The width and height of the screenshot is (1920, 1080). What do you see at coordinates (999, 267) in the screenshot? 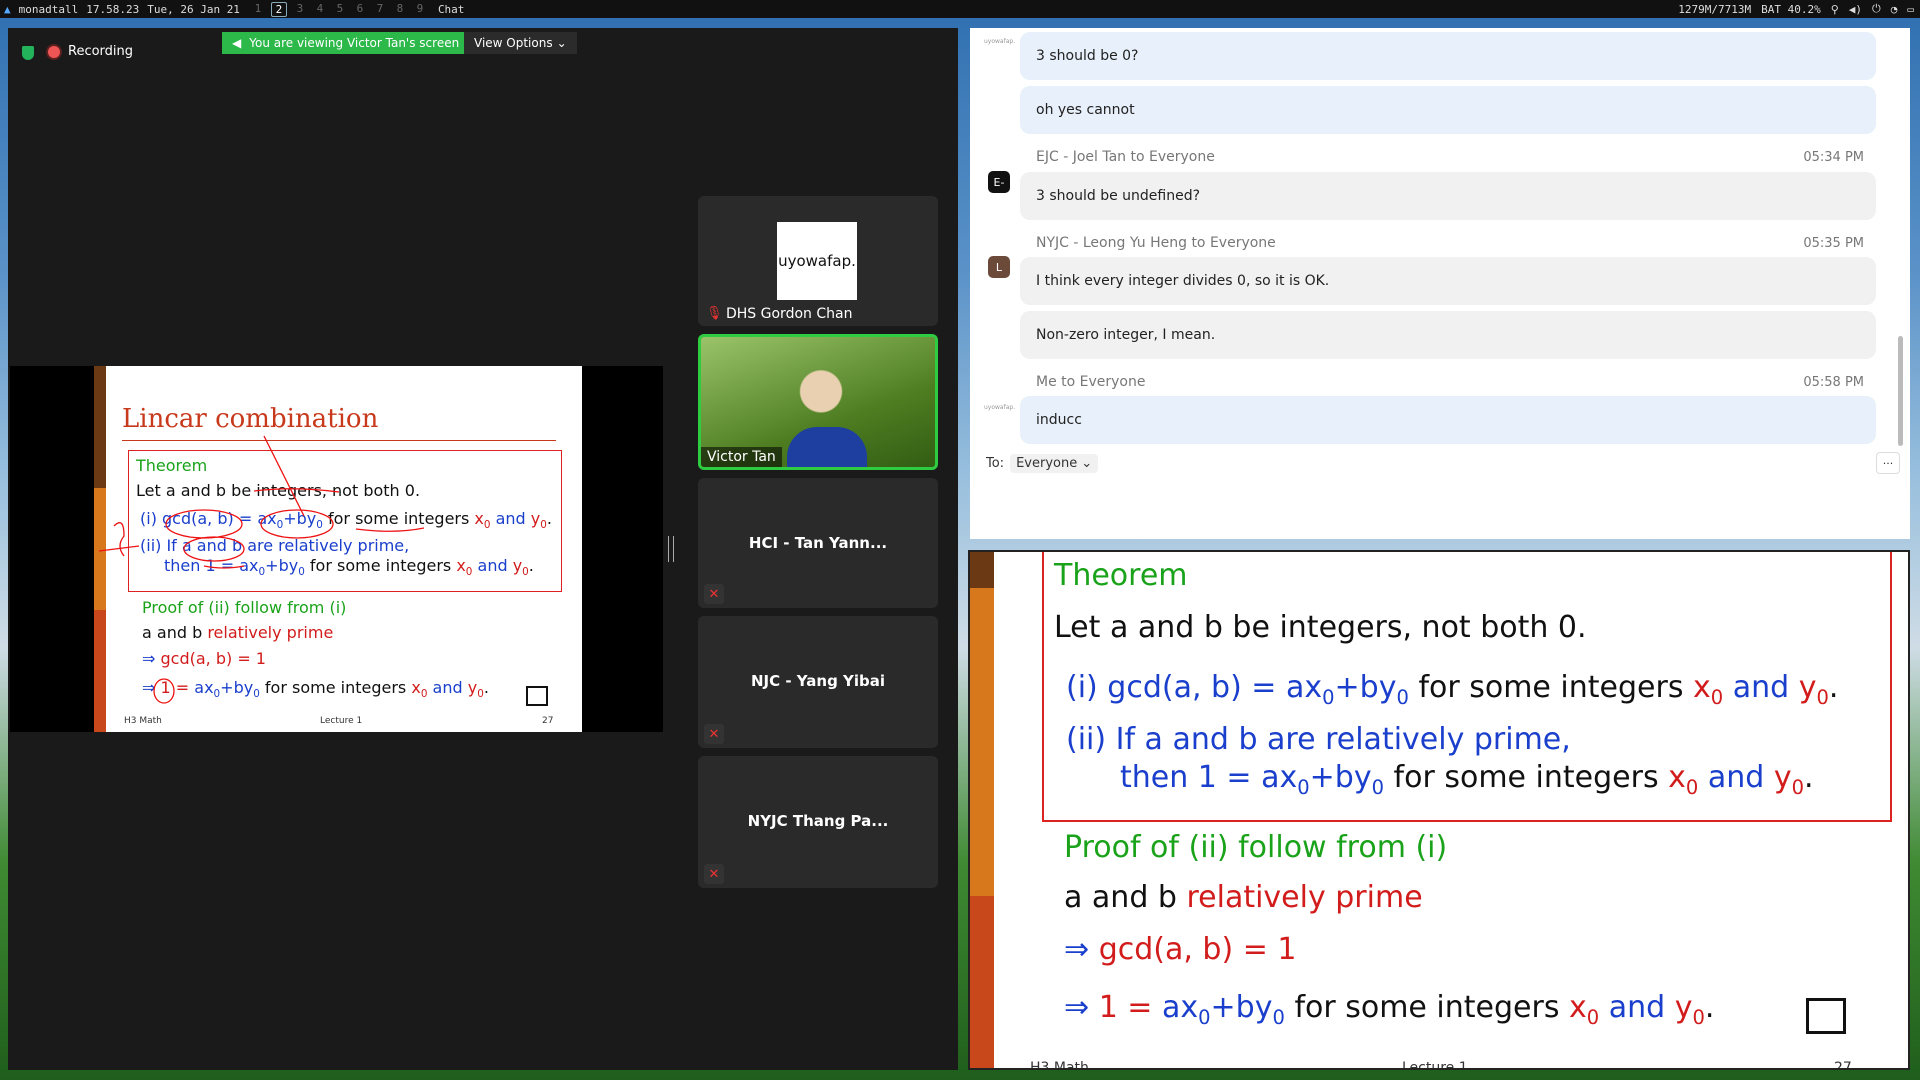
I see `avatar: L` at bounding box center [999, 267].